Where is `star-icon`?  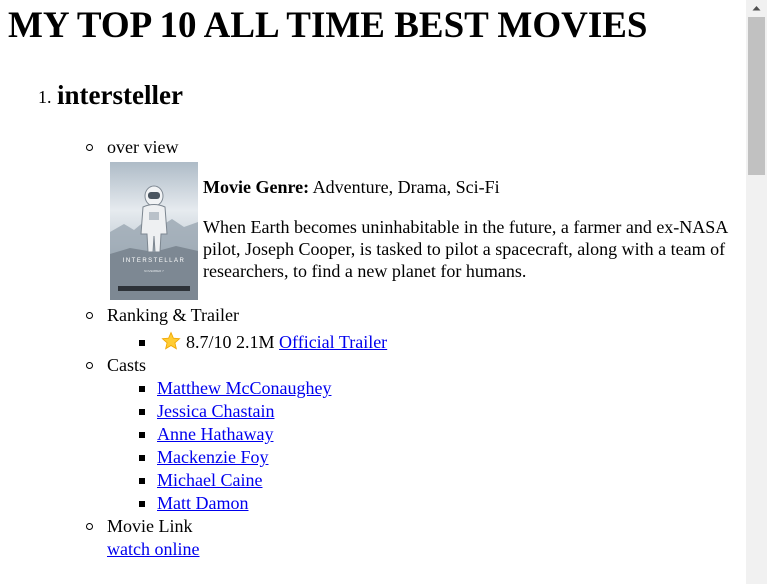
star-icon is located at coordinates (171, 340).